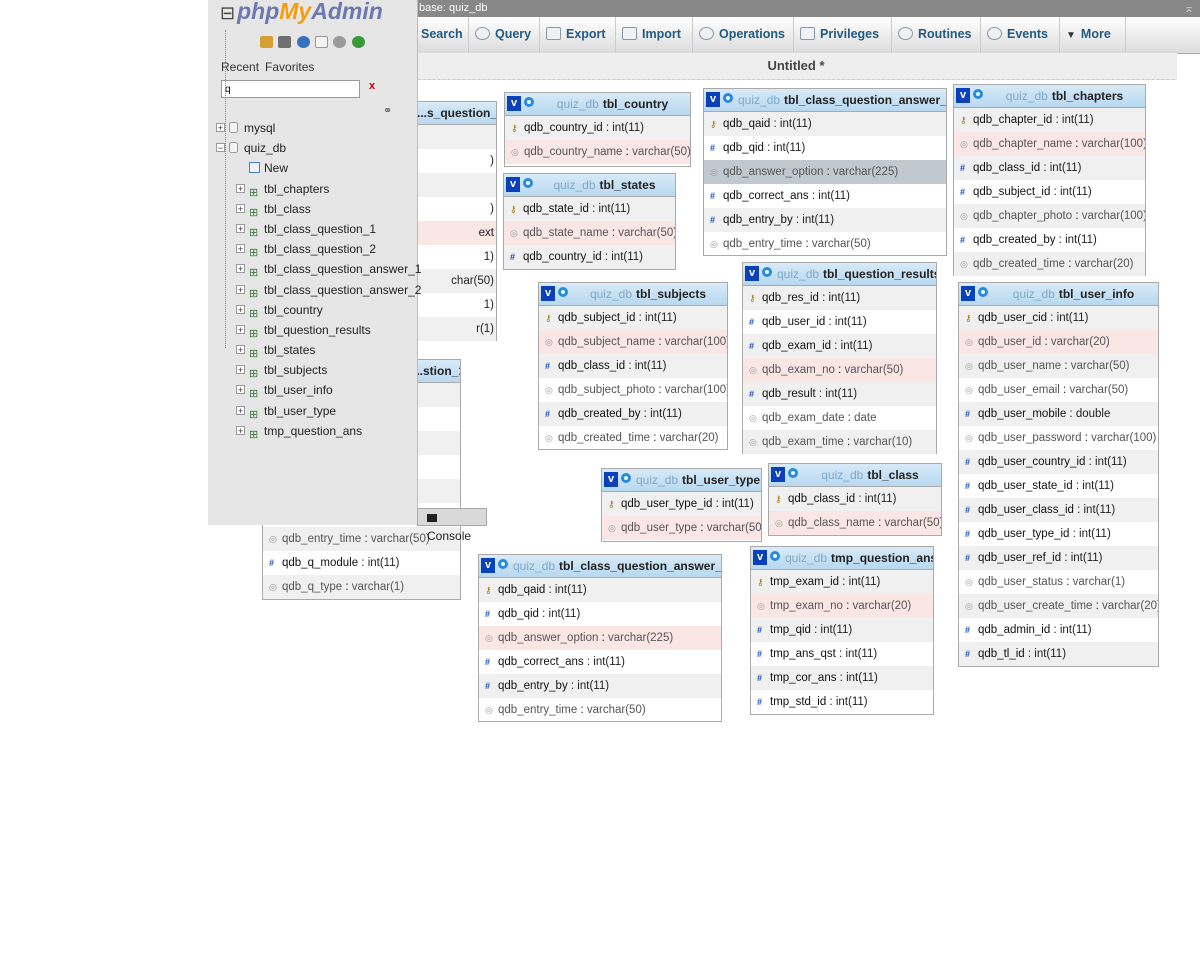 The width and height of the screenshot is (1200, 967). What do you see at coordinates (743, 34) in the screenshot?
I see `tab-operations: Operations` at bounding box center [743, 34].